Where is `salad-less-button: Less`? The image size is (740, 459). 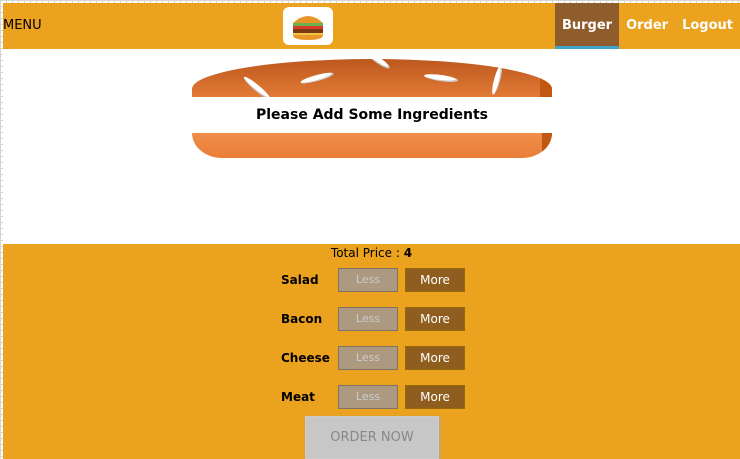 salad-less-button: Less is located at coordinates (368, 280).